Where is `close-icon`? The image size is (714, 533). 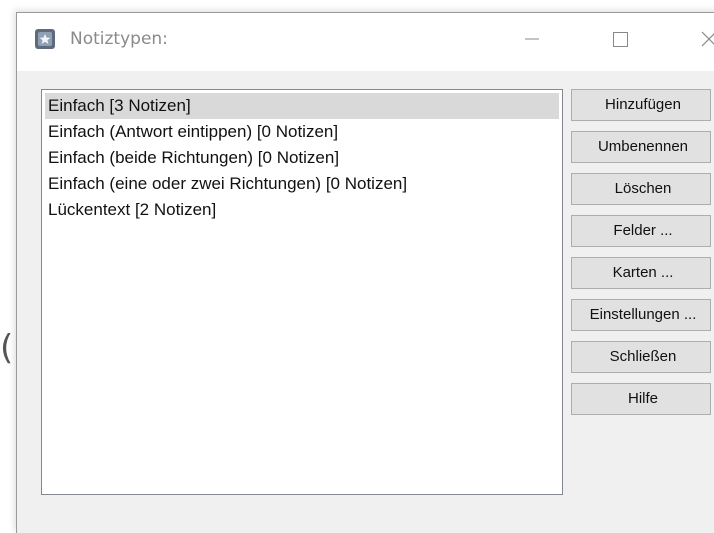
close-icon is located at coordinates (707, 39).